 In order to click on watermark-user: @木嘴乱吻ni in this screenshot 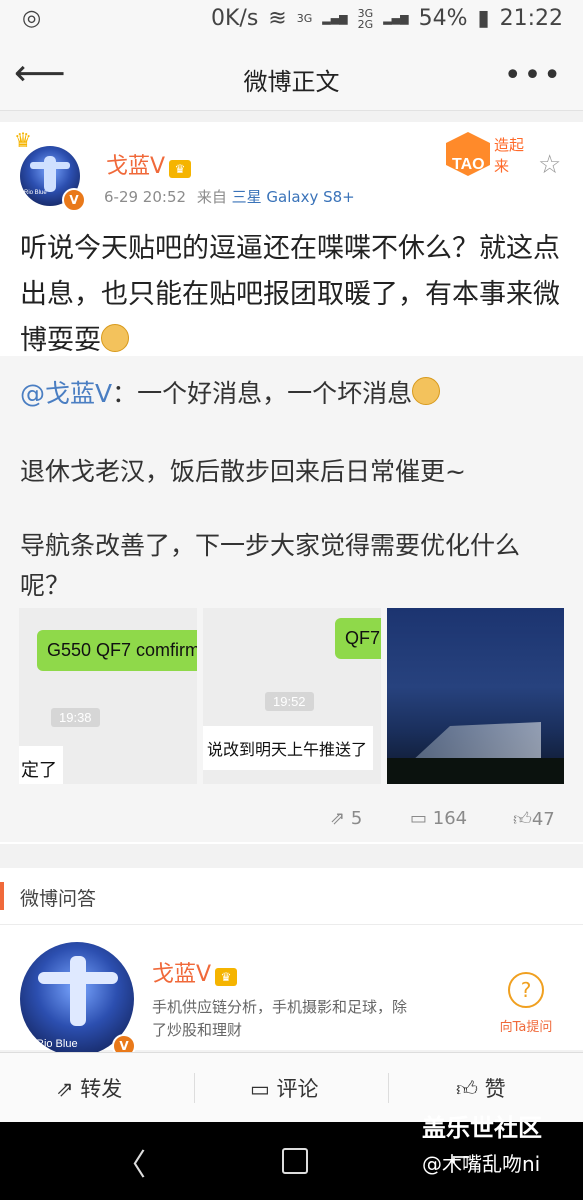, I will do `click(481, 1164)`.